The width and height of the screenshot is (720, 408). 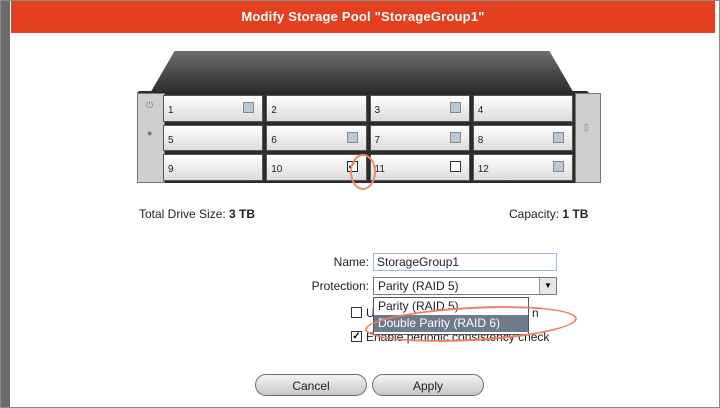 I want to click on drive-bay-number: 3, so click(x=377, y=110).